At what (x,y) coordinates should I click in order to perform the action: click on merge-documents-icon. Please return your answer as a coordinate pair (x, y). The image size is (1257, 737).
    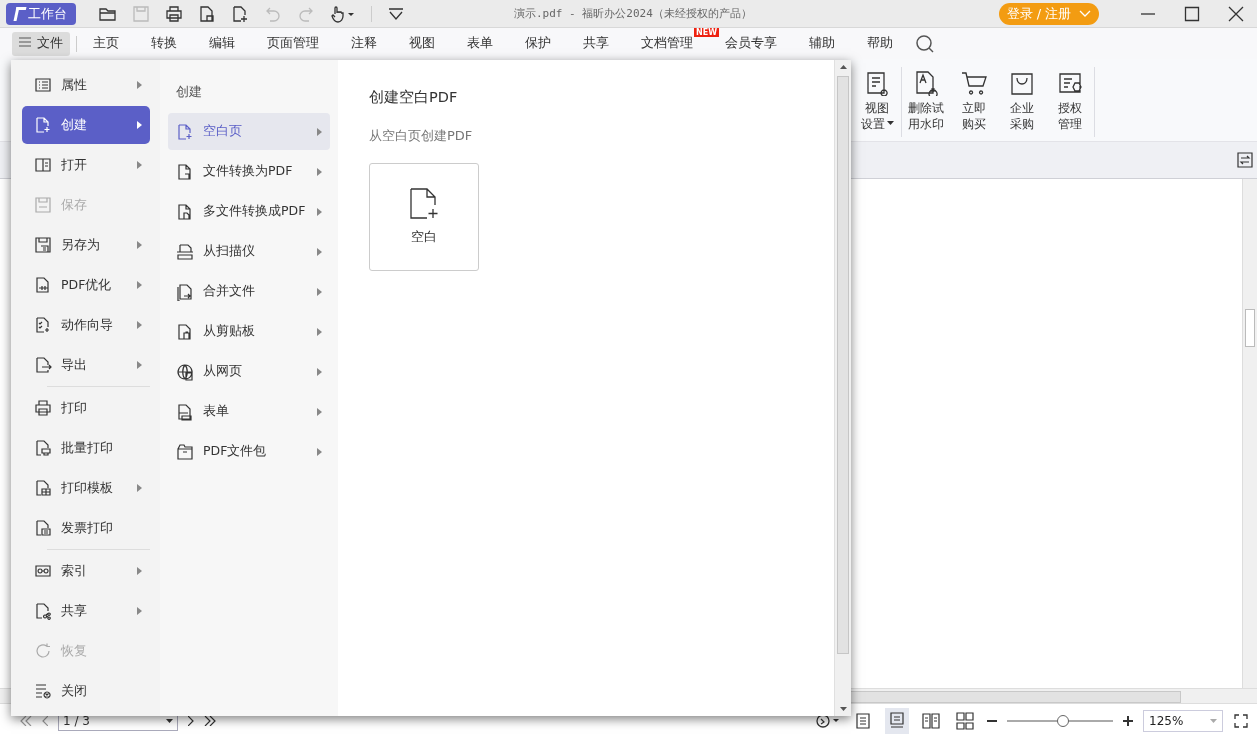
    Looking at the image, I should click on (185, 291).